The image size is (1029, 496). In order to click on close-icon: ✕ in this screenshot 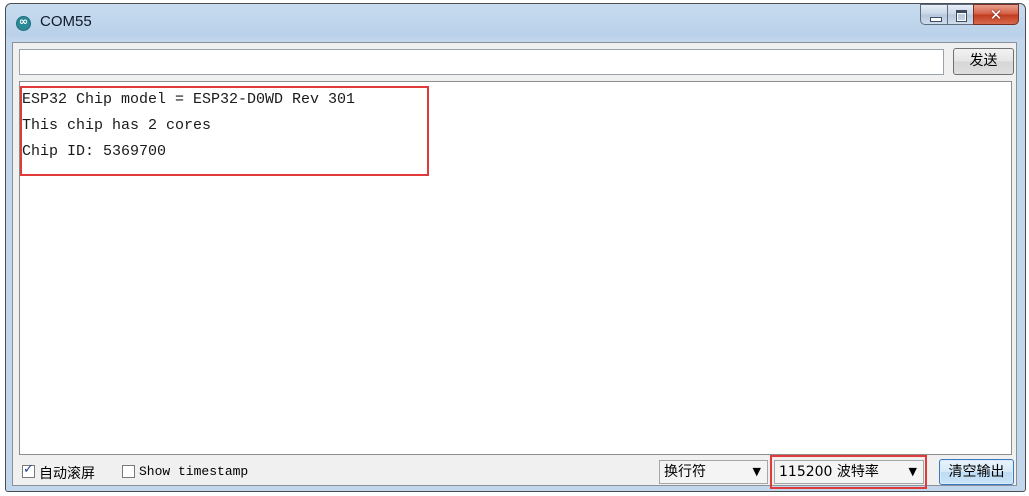, I will do `click(996, 15)`.